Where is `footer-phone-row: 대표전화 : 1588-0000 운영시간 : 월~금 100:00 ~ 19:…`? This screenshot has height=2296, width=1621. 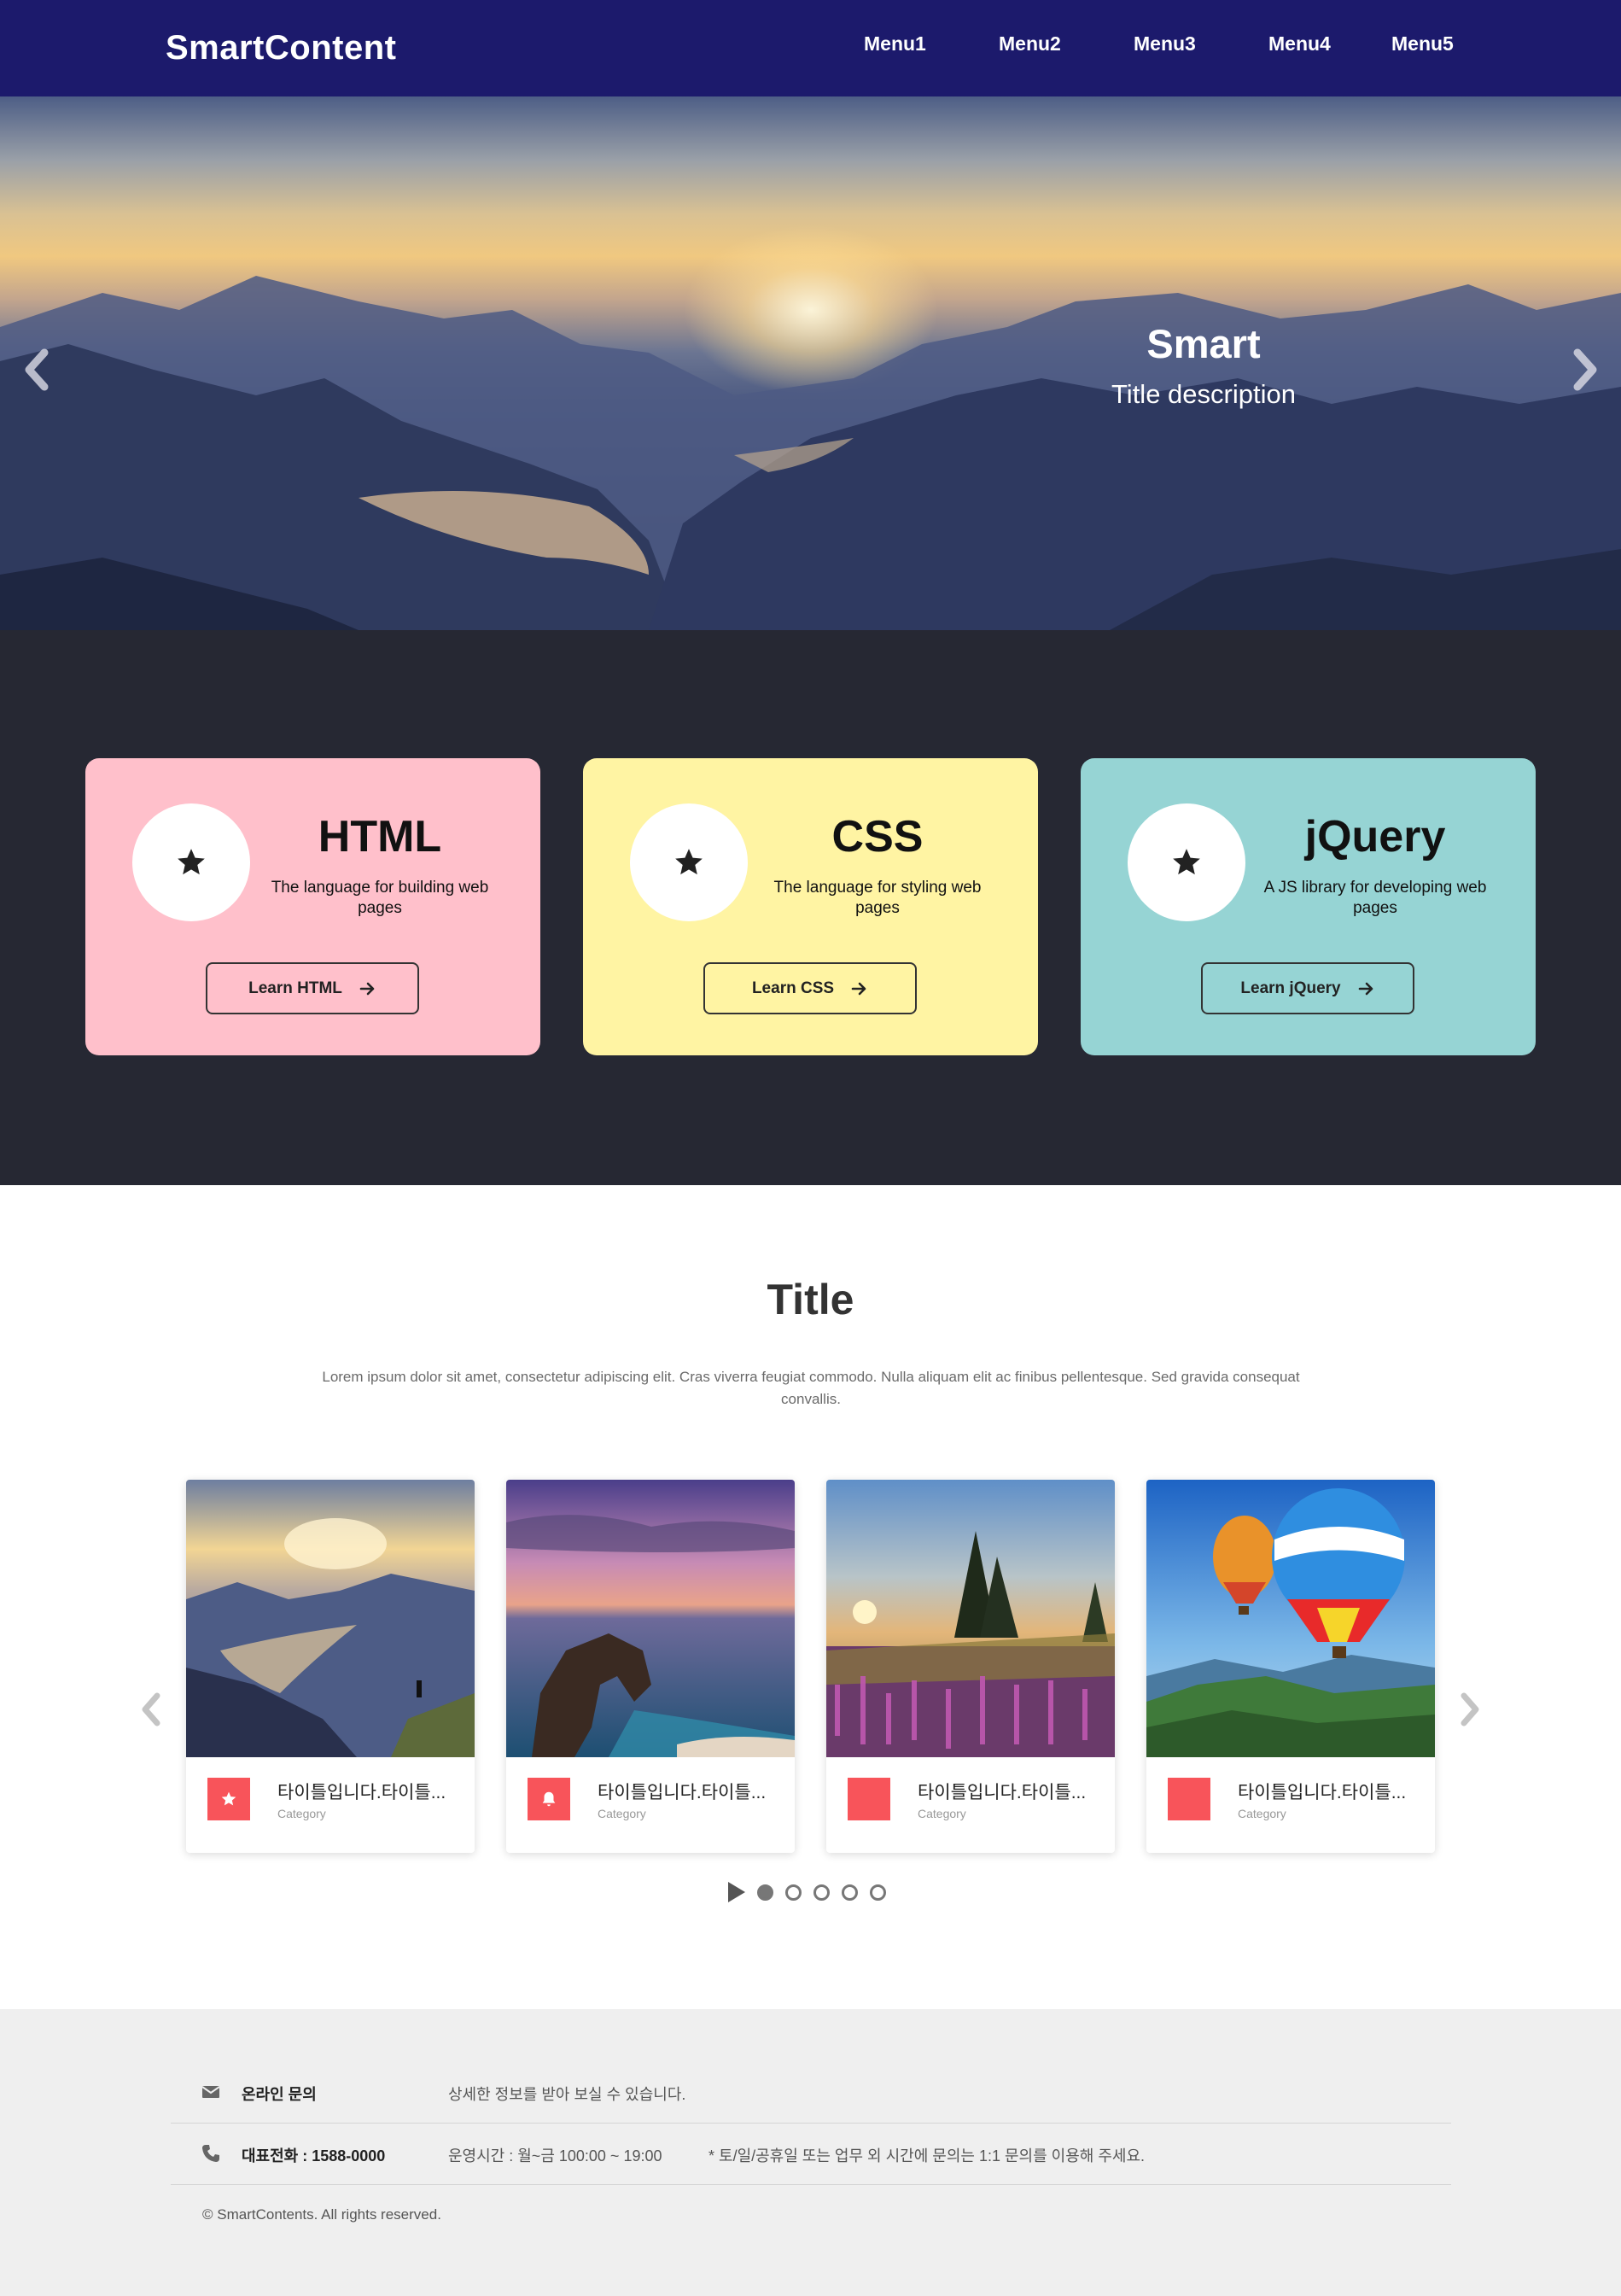
footer-phone-row: 대표전화 : 1588-0000 운영시간 : 월~금 100:00 ~ 19:… is located at coordinates (811, 2153).